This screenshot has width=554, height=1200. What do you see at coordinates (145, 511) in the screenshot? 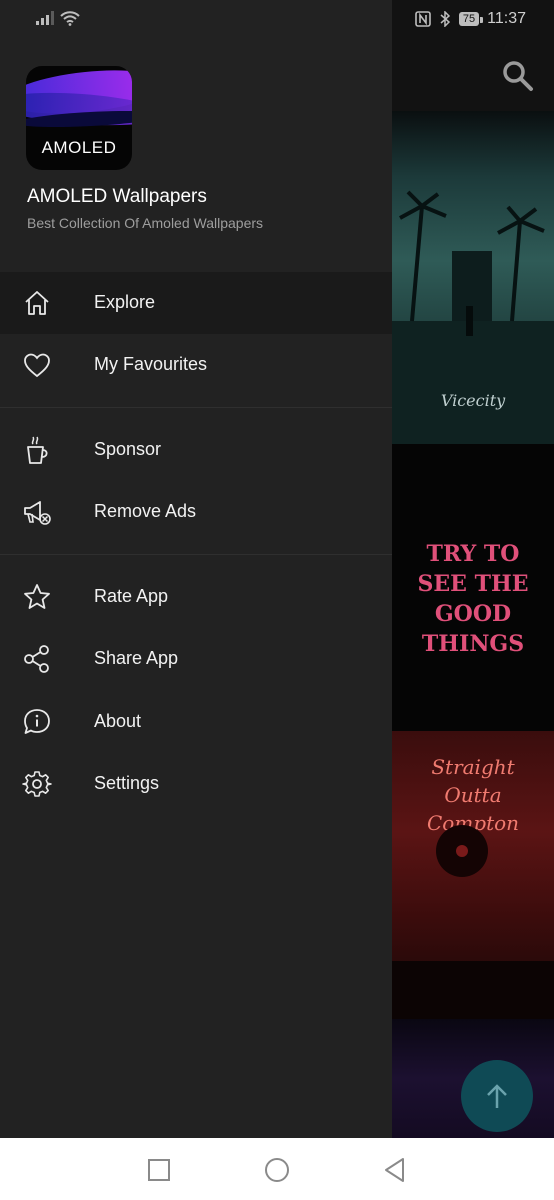
I see `menu-item-label: Remove Ads` at bounding box center [145, 511].